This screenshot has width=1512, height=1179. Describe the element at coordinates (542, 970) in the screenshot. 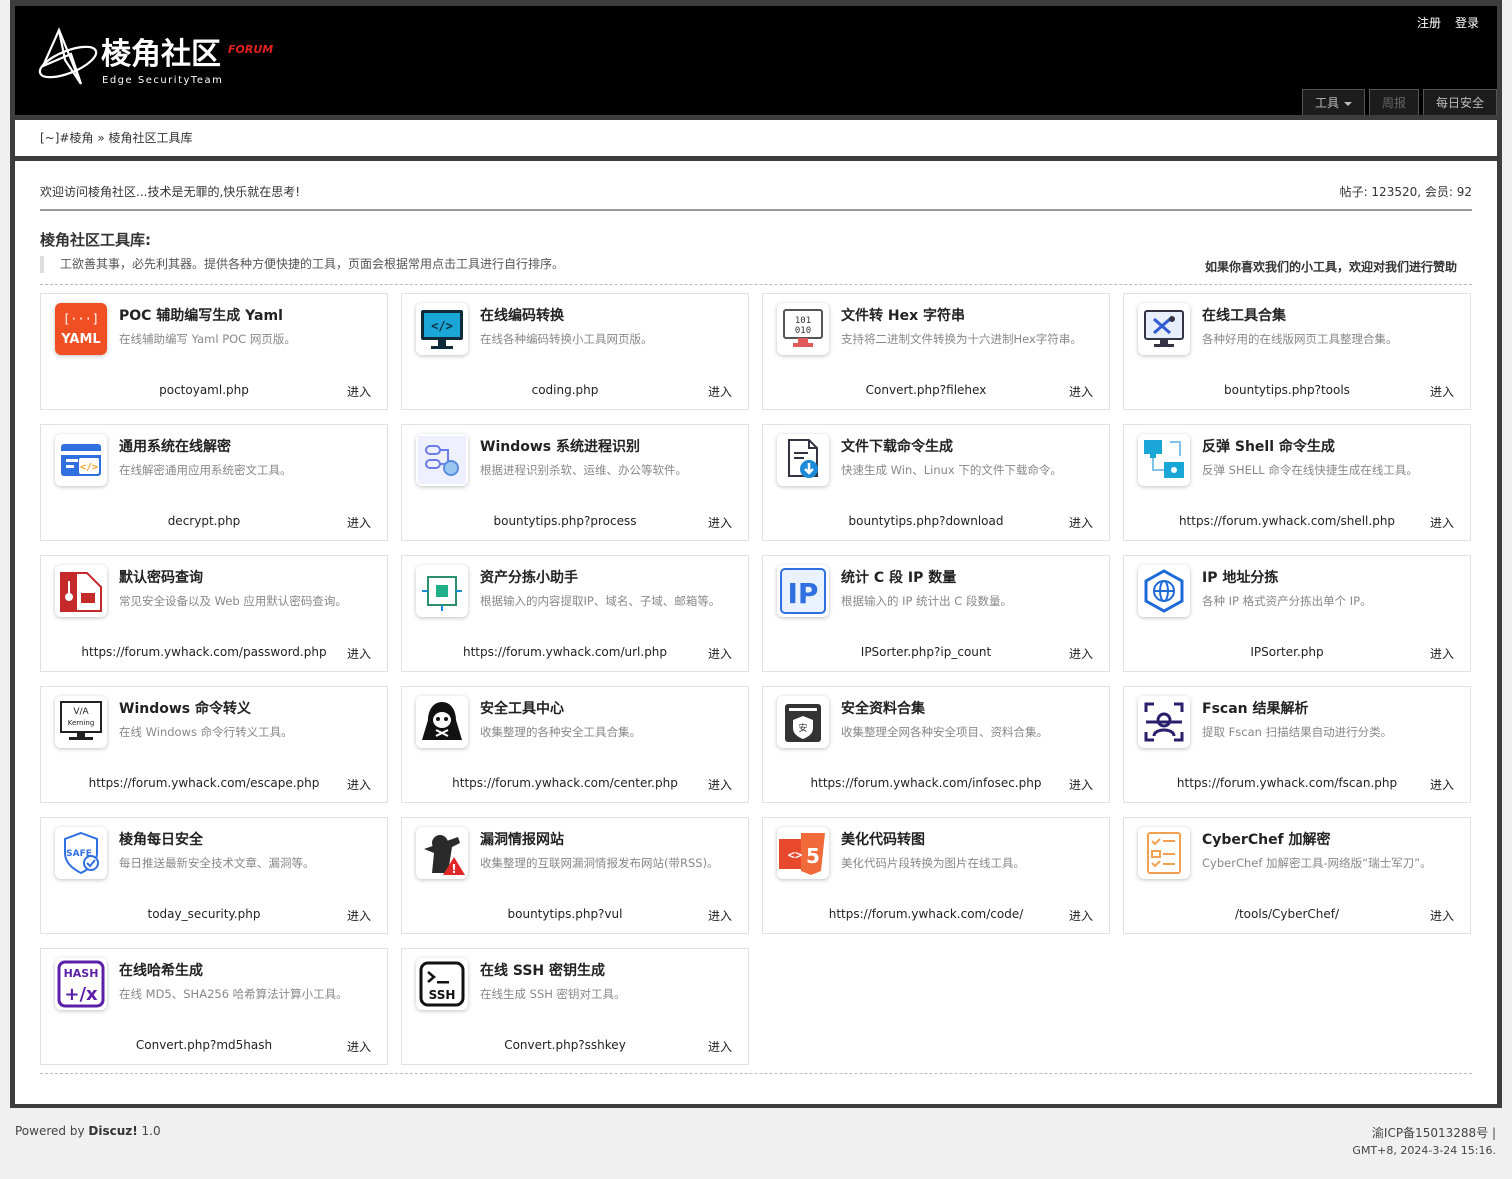

I see `tool-title: 在线 SSH 密钥生成` at that location.